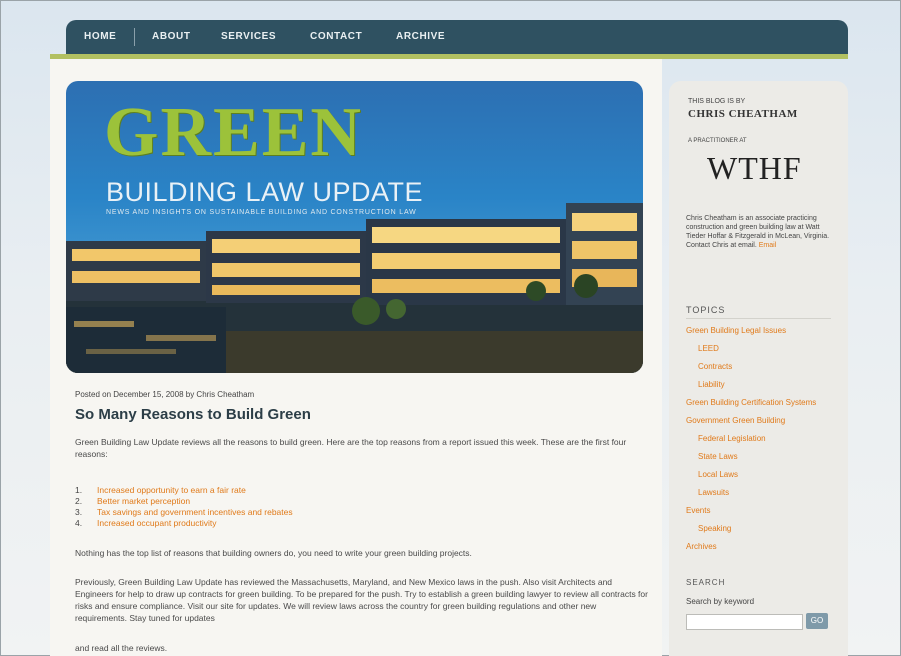 The image size is (901, 656). What do you see at coordinates (735, 420) in the screenshot?
I see `topic-link: Government Green Building` at bounding box center [735, 420].